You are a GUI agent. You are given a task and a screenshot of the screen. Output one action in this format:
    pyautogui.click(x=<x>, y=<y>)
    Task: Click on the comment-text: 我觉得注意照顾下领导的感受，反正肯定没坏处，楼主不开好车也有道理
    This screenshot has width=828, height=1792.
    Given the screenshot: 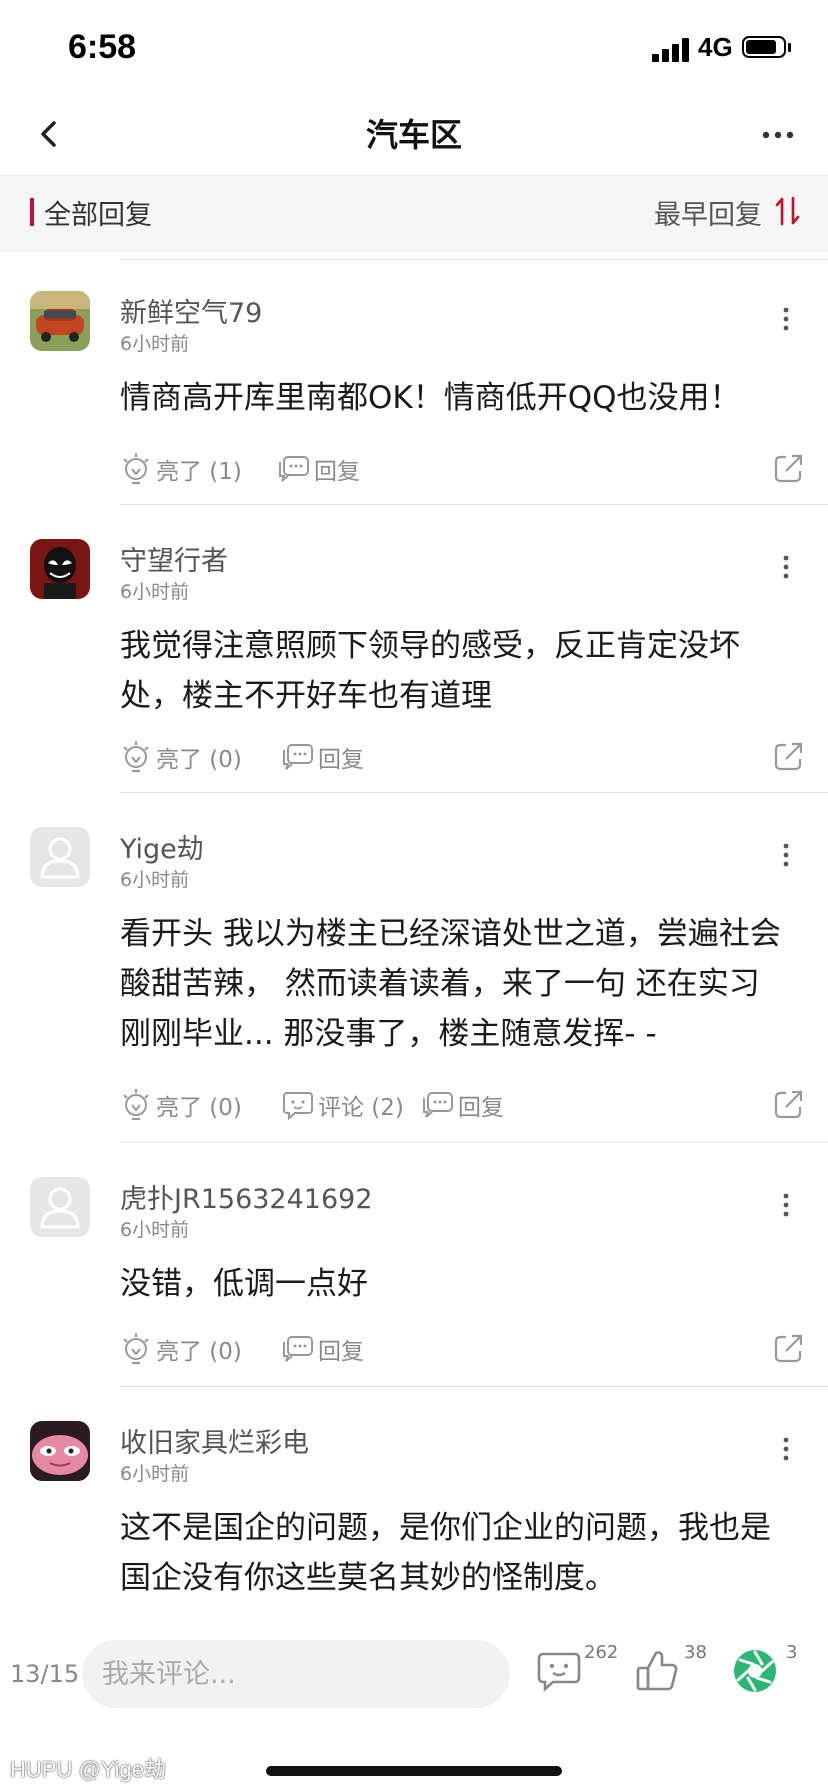 What is the action you would take?
    pyautogui.click(x=430, y=671)
    